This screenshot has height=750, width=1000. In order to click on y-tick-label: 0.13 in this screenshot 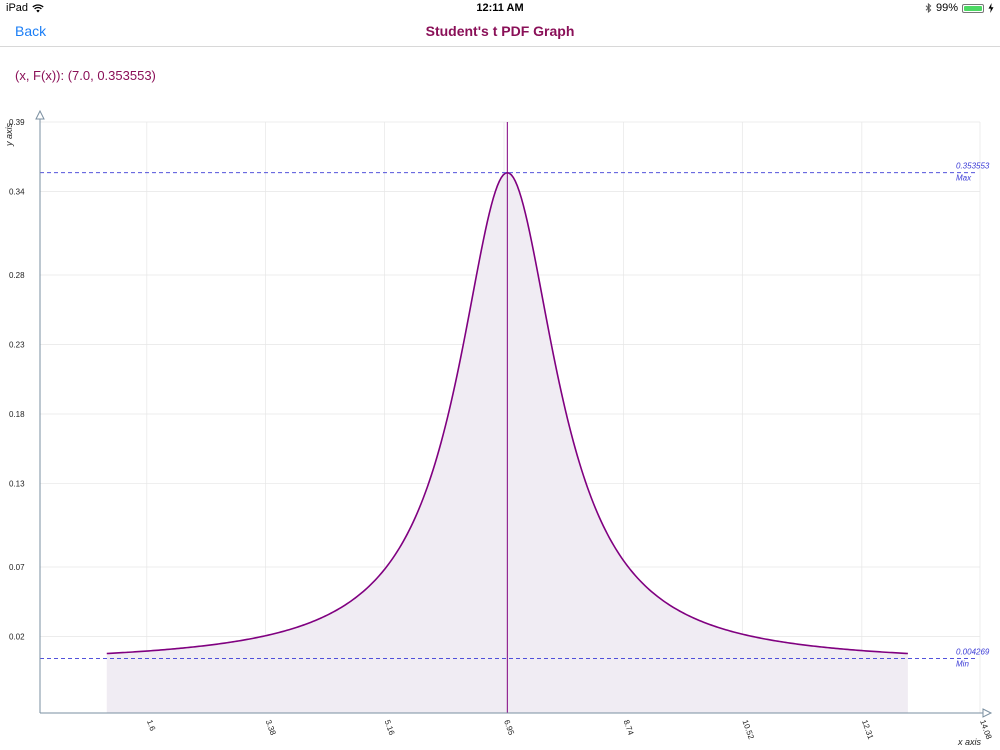, I will do `click(17, 484)`.